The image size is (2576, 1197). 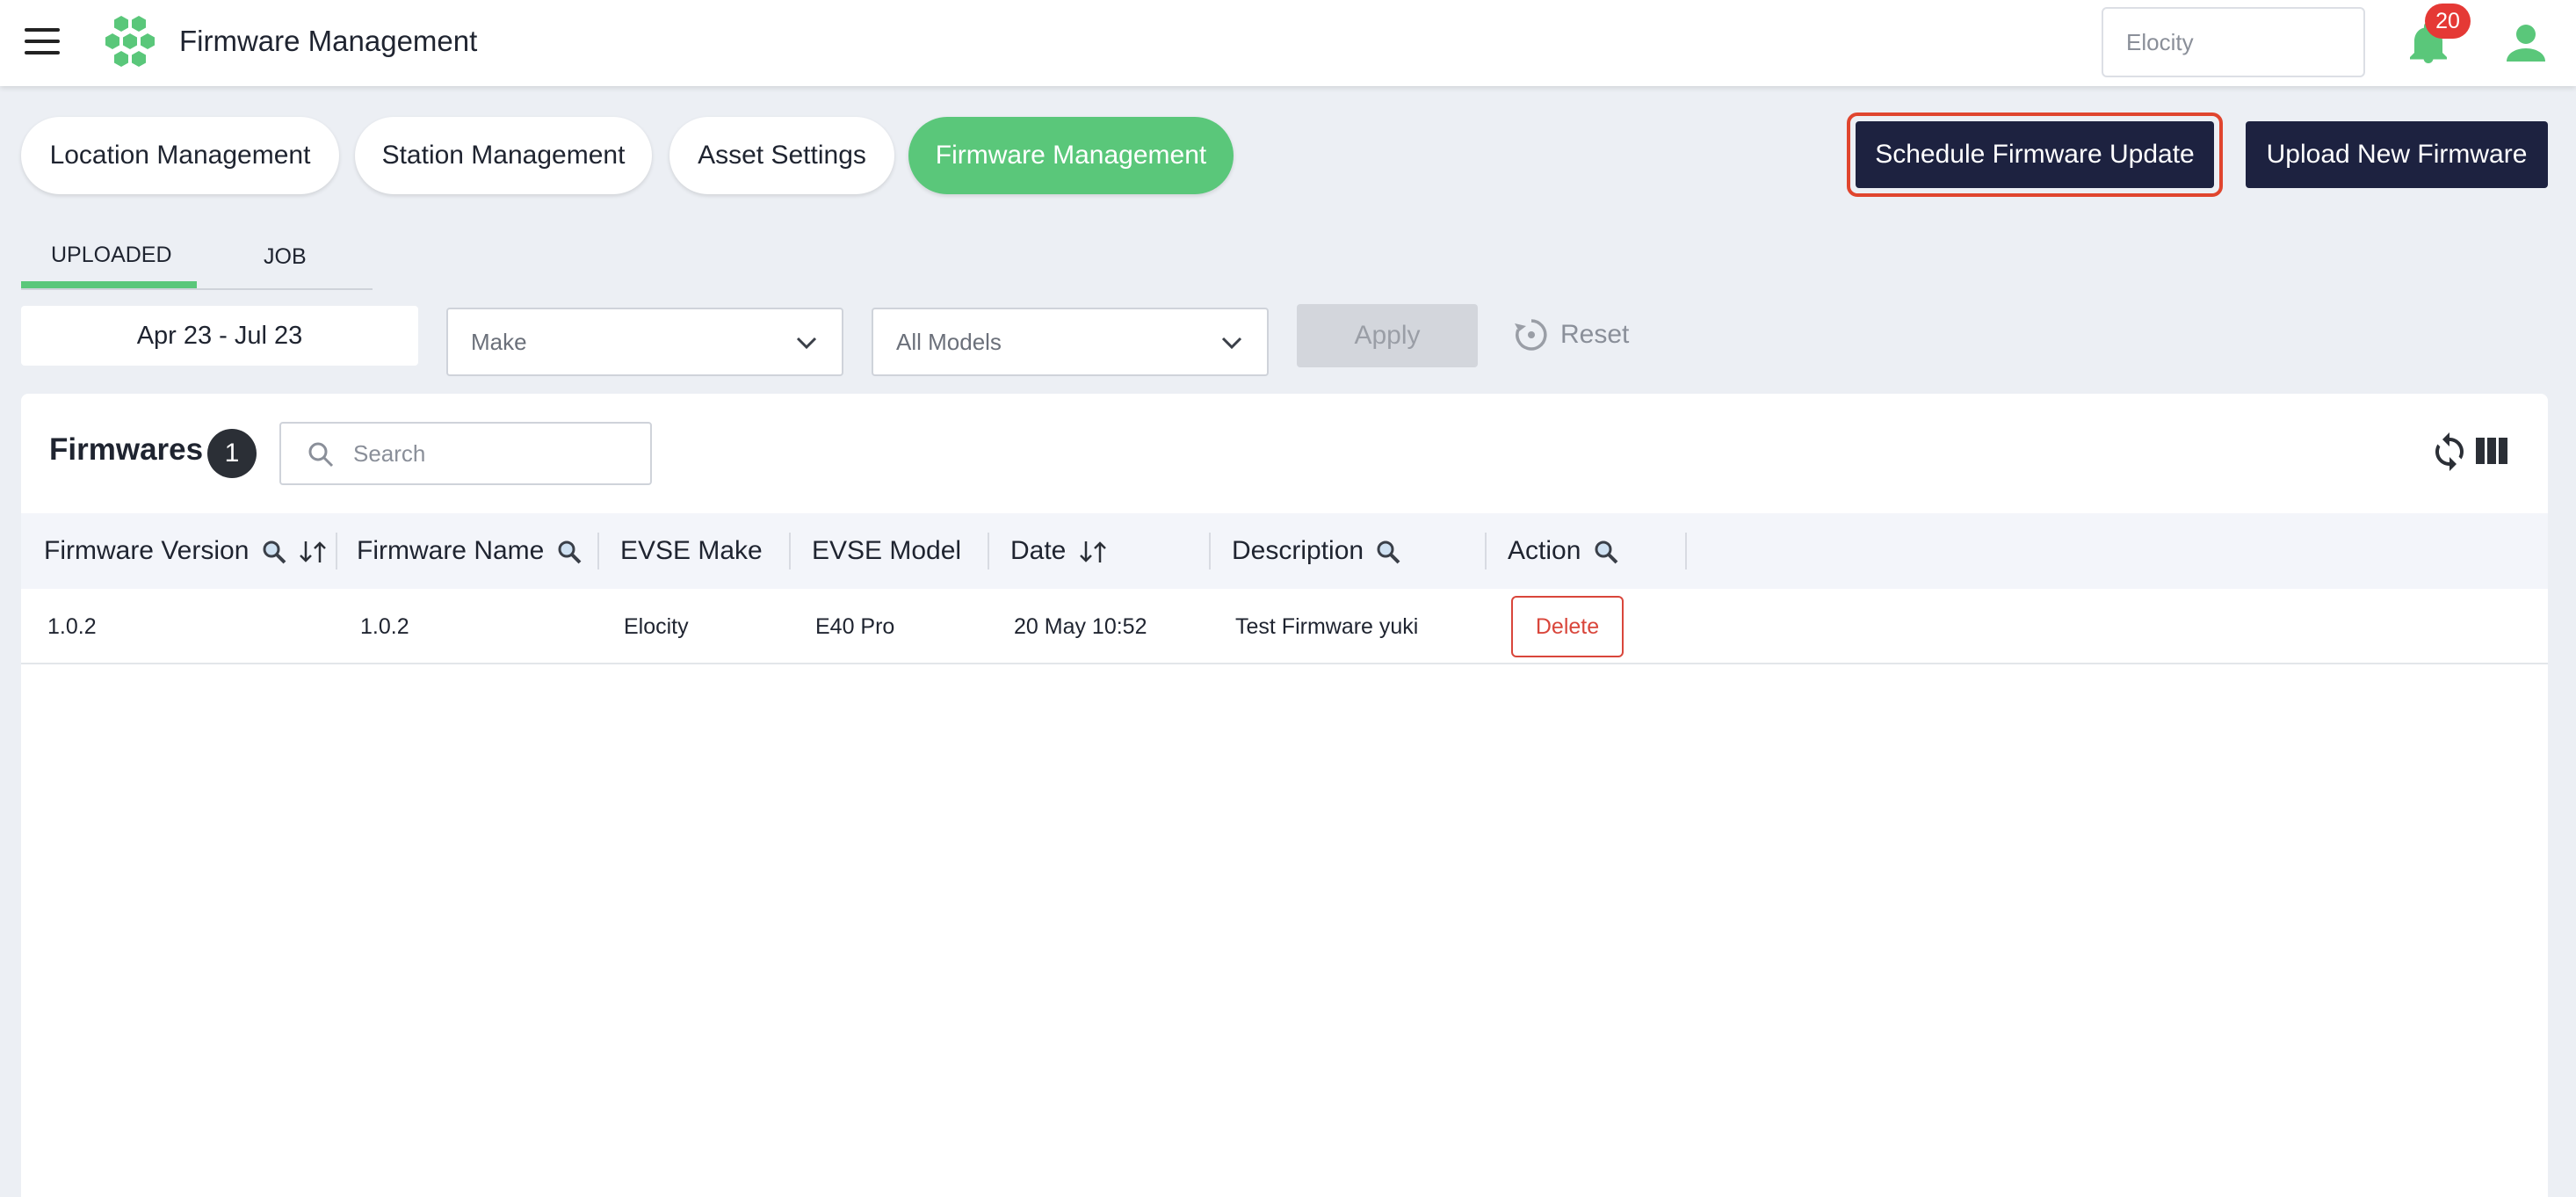 What do you see at coordinates (219, 336) in the screenshot?
I see `date-range-picker: Apr 23 - Jul 23` at bounding box center [219, 336].